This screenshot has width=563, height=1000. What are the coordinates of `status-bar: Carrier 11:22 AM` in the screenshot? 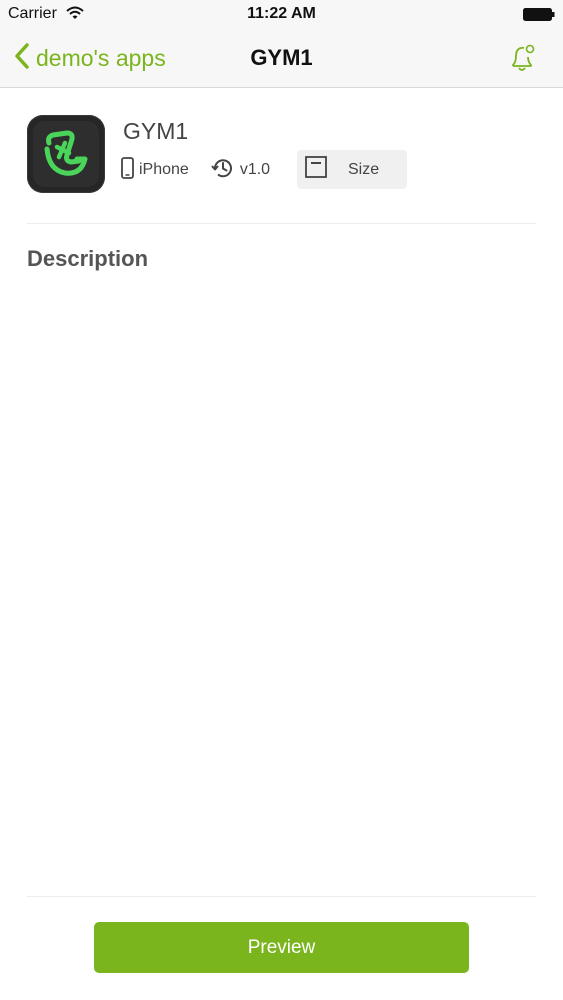 It's located at (281, 15).